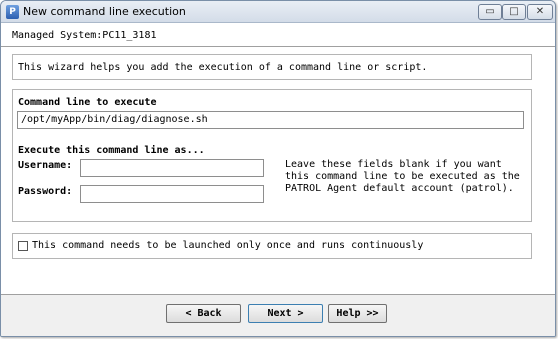 This screenshot has height=339, width=558. I want to click on username-label: Username:, so click(45, 165).